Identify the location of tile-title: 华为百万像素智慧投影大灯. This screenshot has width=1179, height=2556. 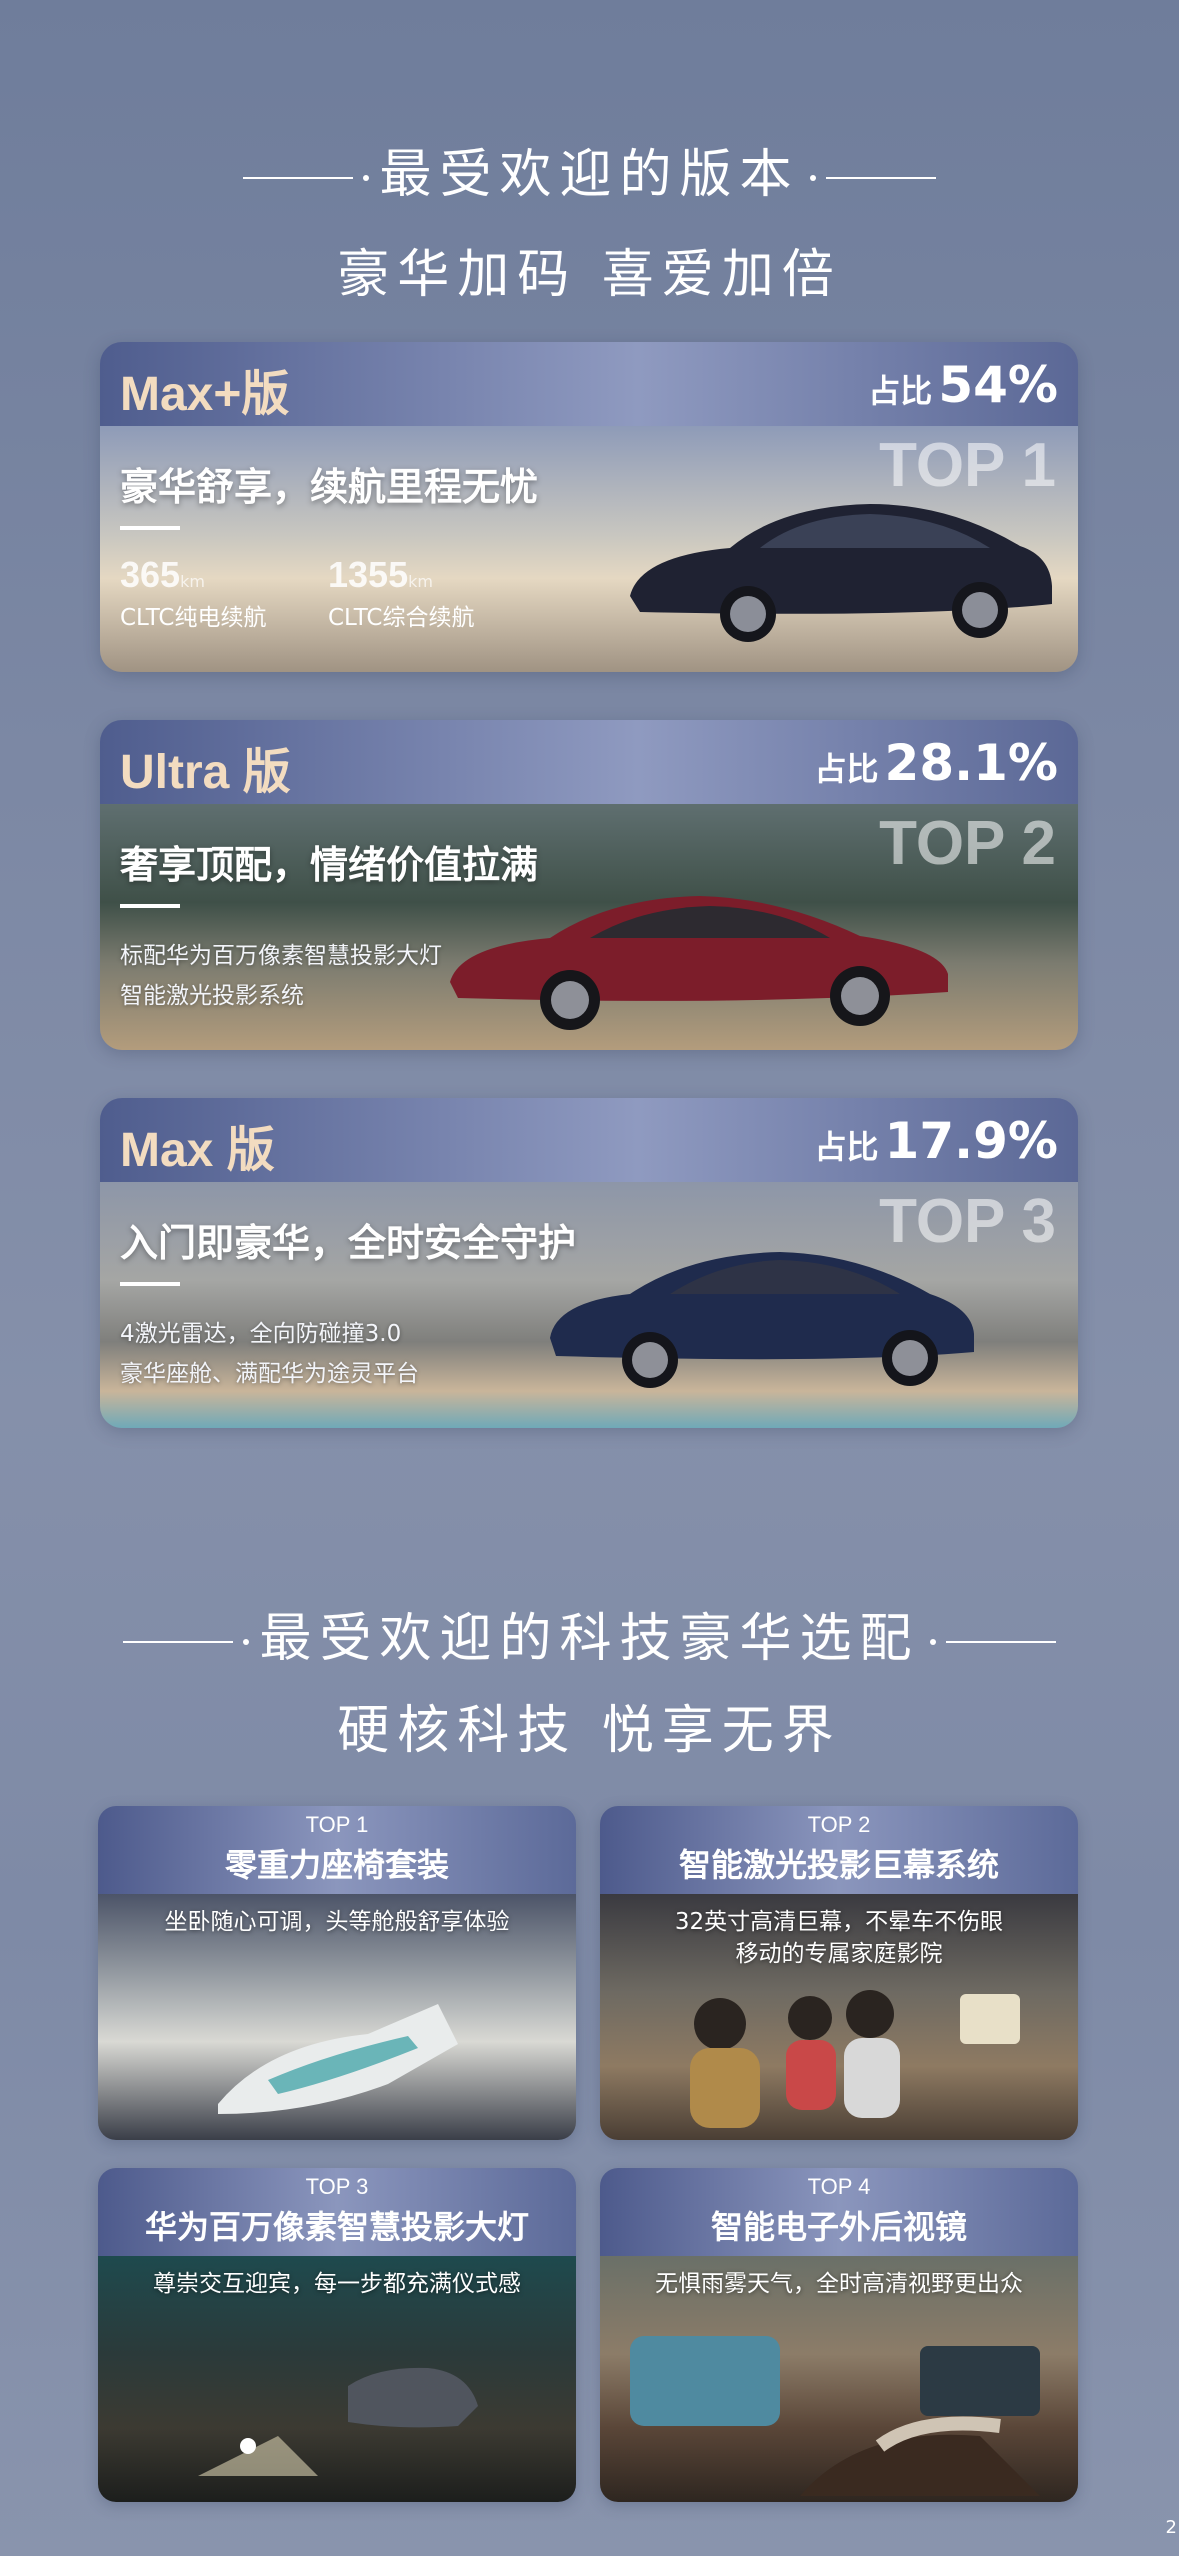
(336, 2227).